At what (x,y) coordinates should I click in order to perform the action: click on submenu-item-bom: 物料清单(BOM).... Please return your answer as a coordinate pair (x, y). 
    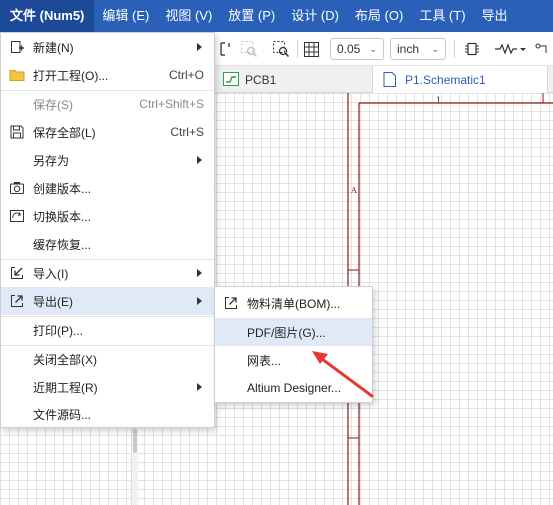
    Looking at the image, I should click on (293, 303).